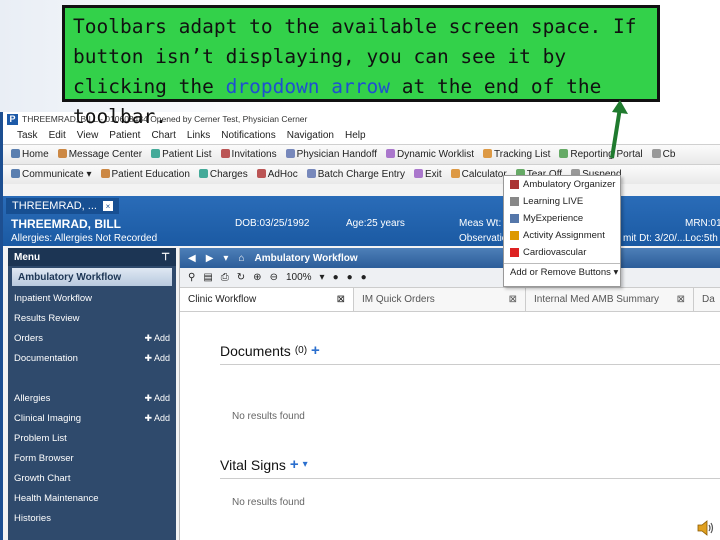 This screenshot has width=720, height=540. I want to click on sidebar-item: Problem List, so click(92, 438).